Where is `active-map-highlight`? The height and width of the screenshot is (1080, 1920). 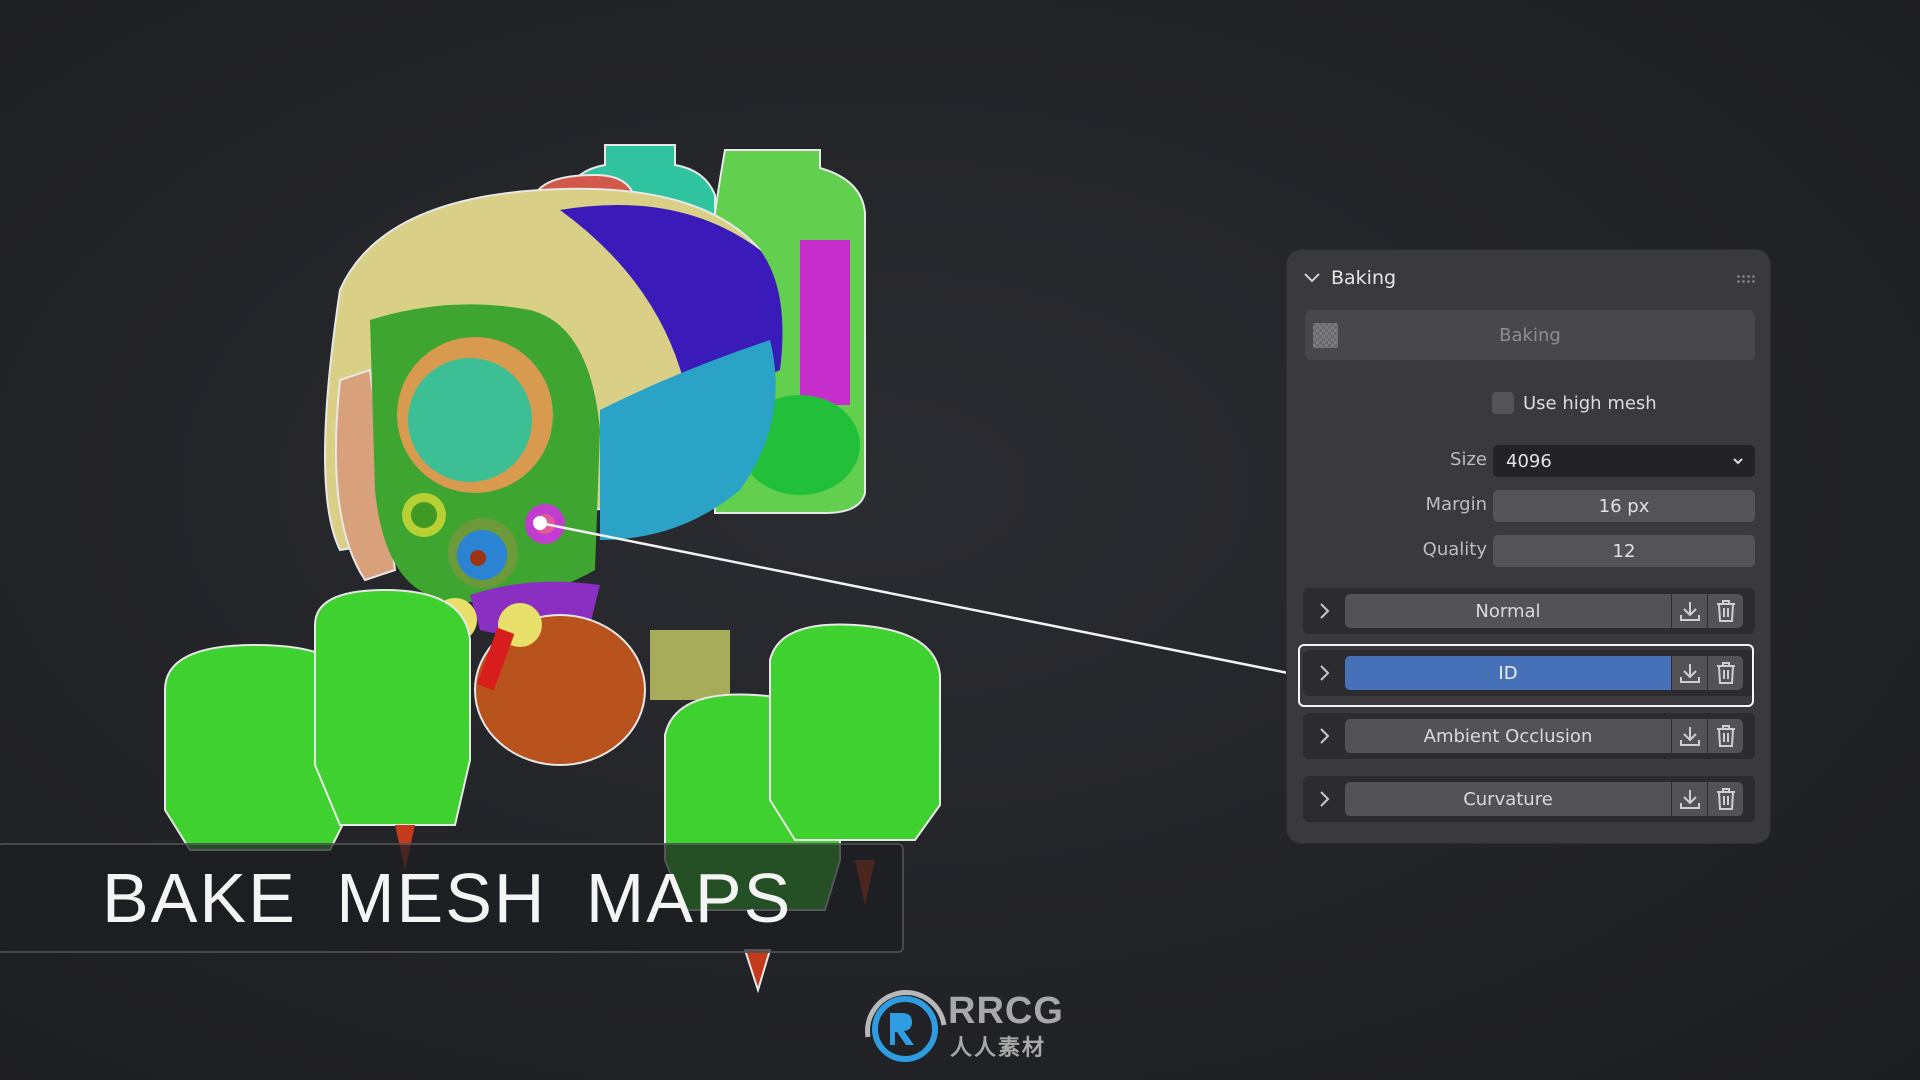 active-map-highlight is located at coordinates (1526, 675).